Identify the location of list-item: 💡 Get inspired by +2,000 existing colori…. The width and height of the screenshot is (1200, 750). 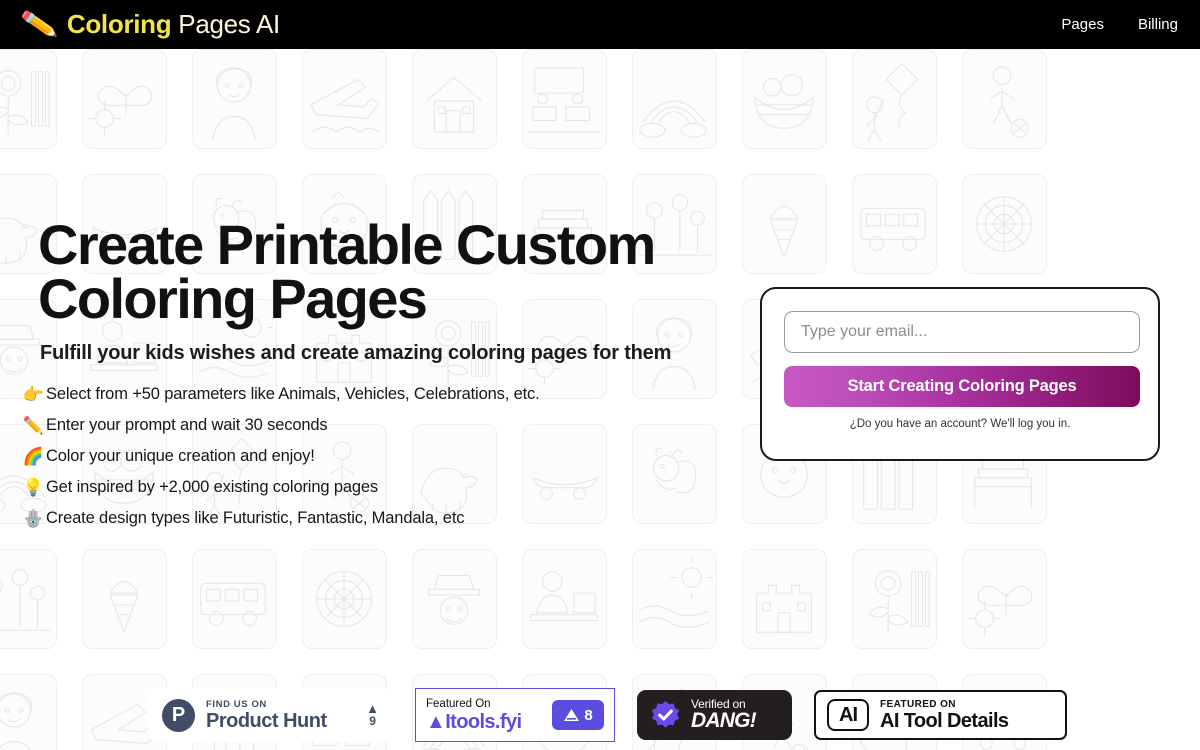
(360, 487).